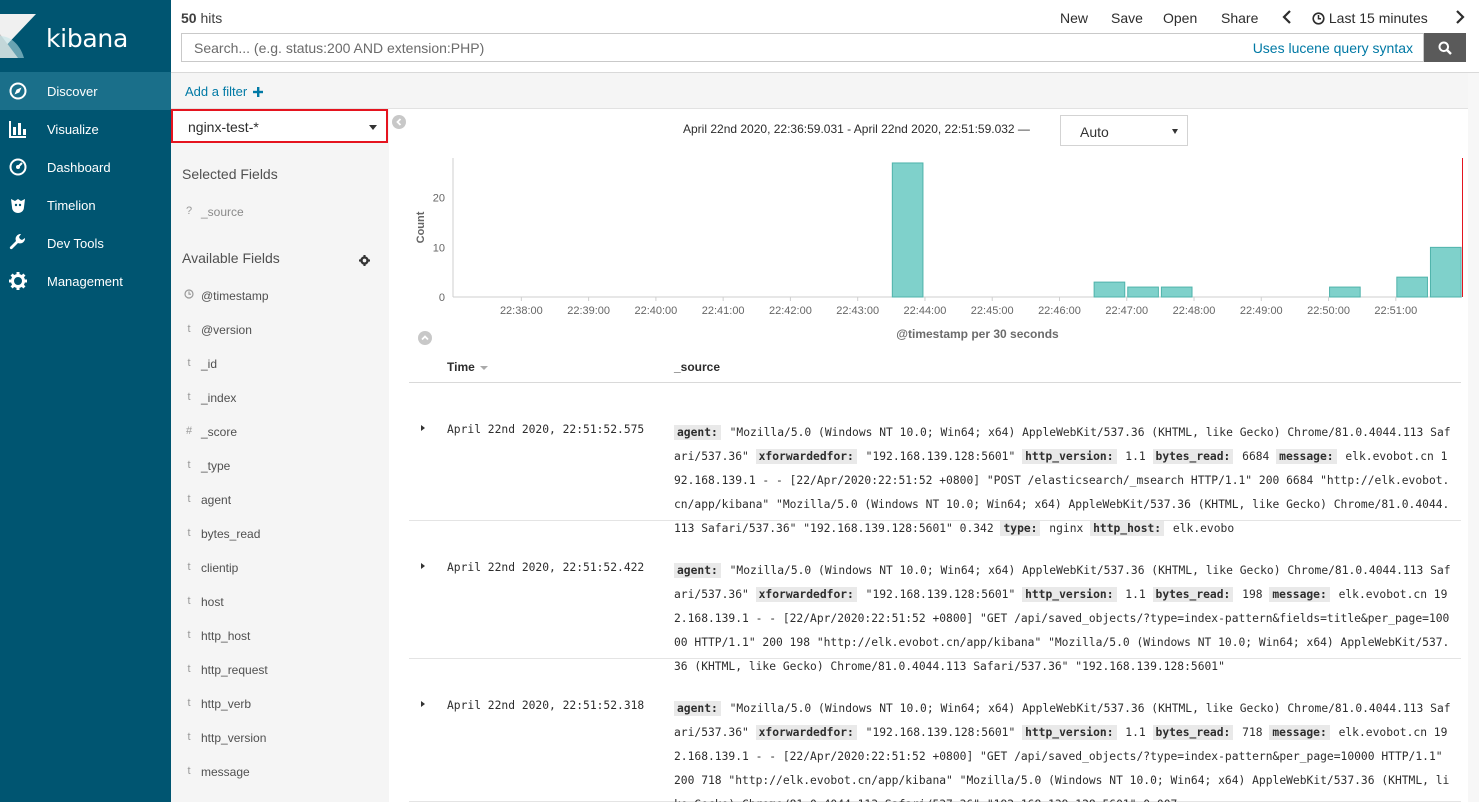  I want to click on field-item: t _index, so click(280, 408).